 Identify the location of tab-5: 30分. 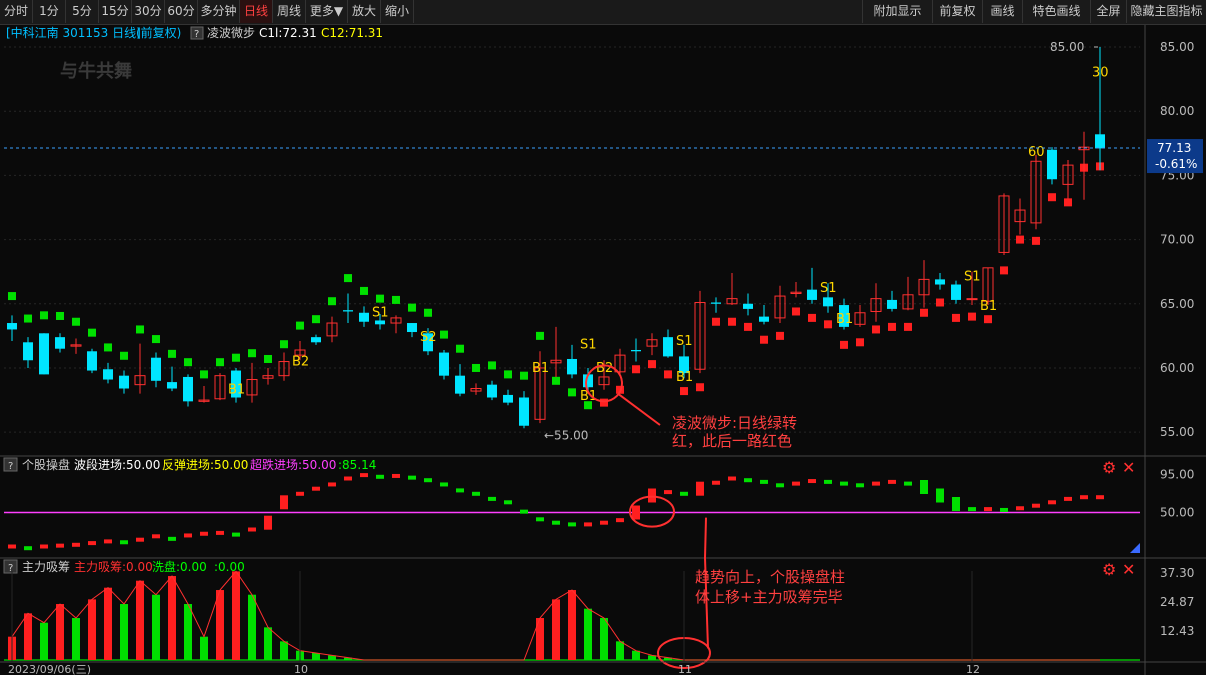
(148, 11).